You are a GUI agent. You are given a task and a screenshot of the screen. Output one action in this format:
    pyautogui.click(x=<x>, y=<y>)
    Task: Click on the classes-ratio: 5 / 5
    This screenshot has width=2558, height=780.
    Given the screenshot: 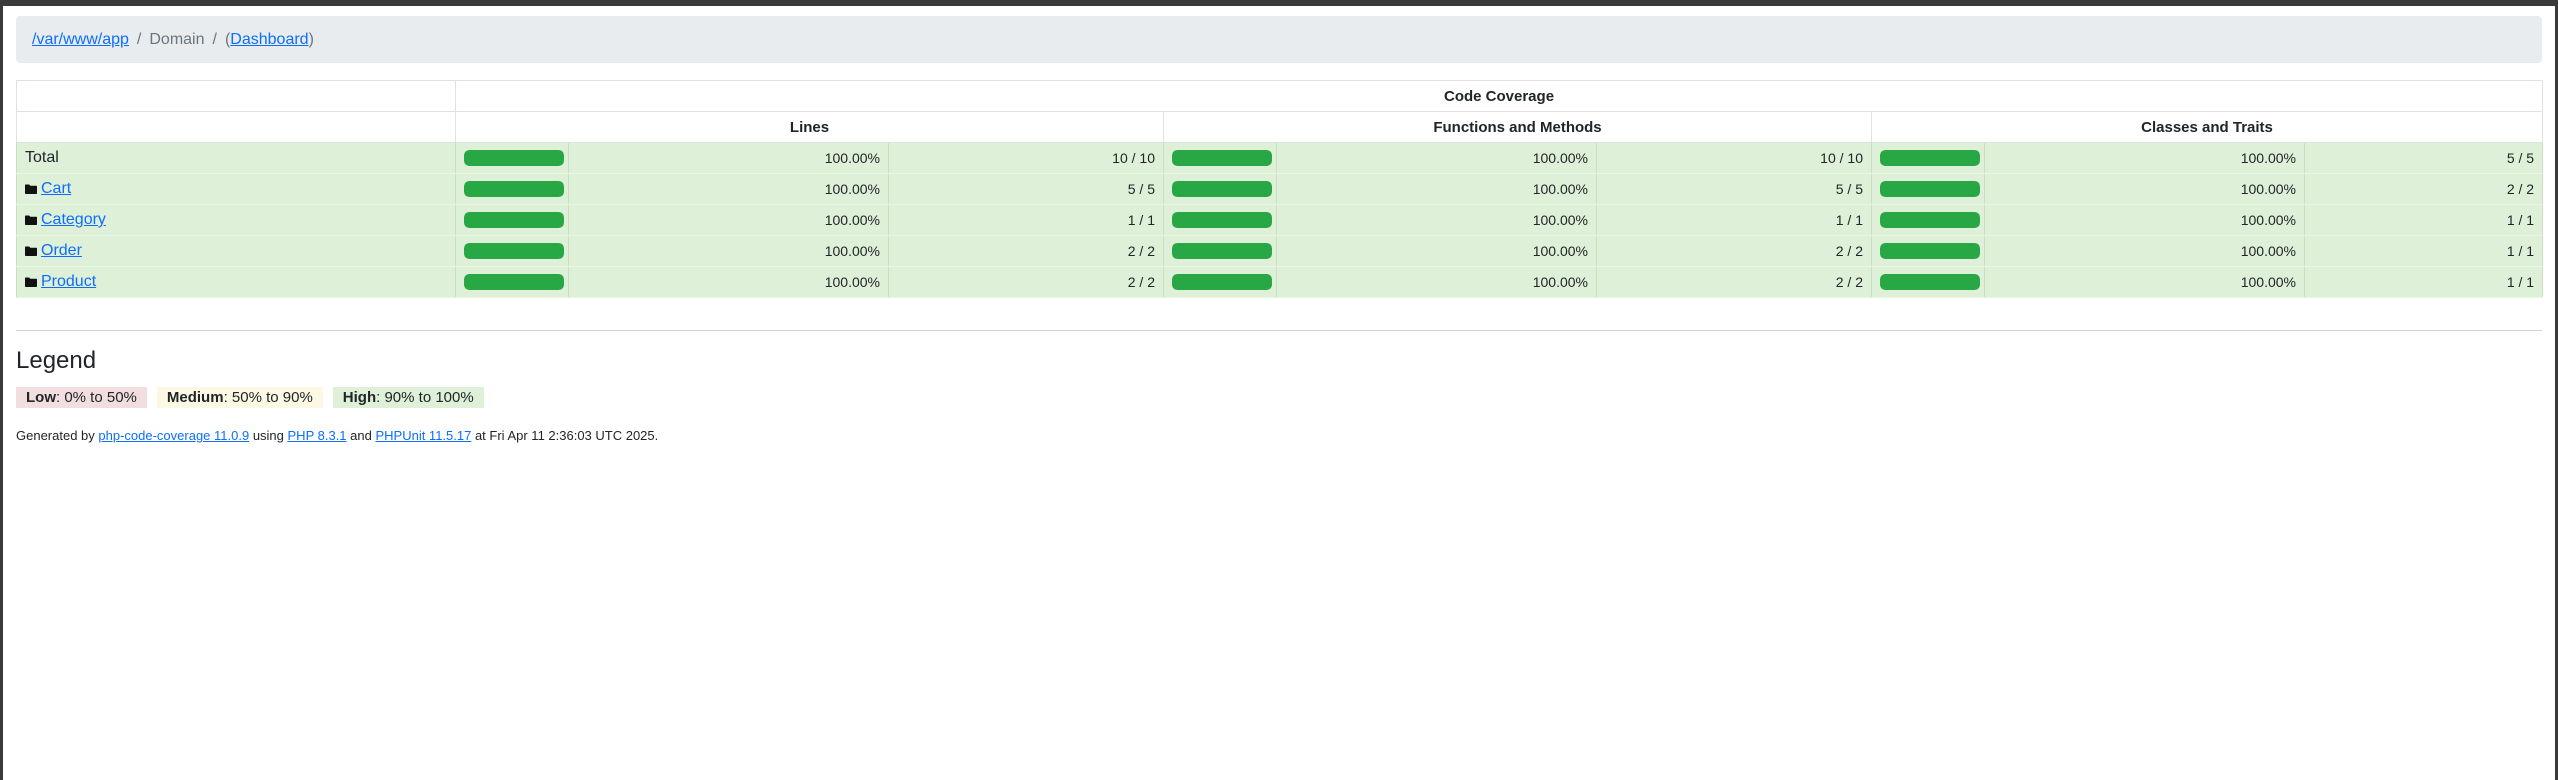 What is the action you would take?
    pyautogui.click(x=2423, y=158)
    